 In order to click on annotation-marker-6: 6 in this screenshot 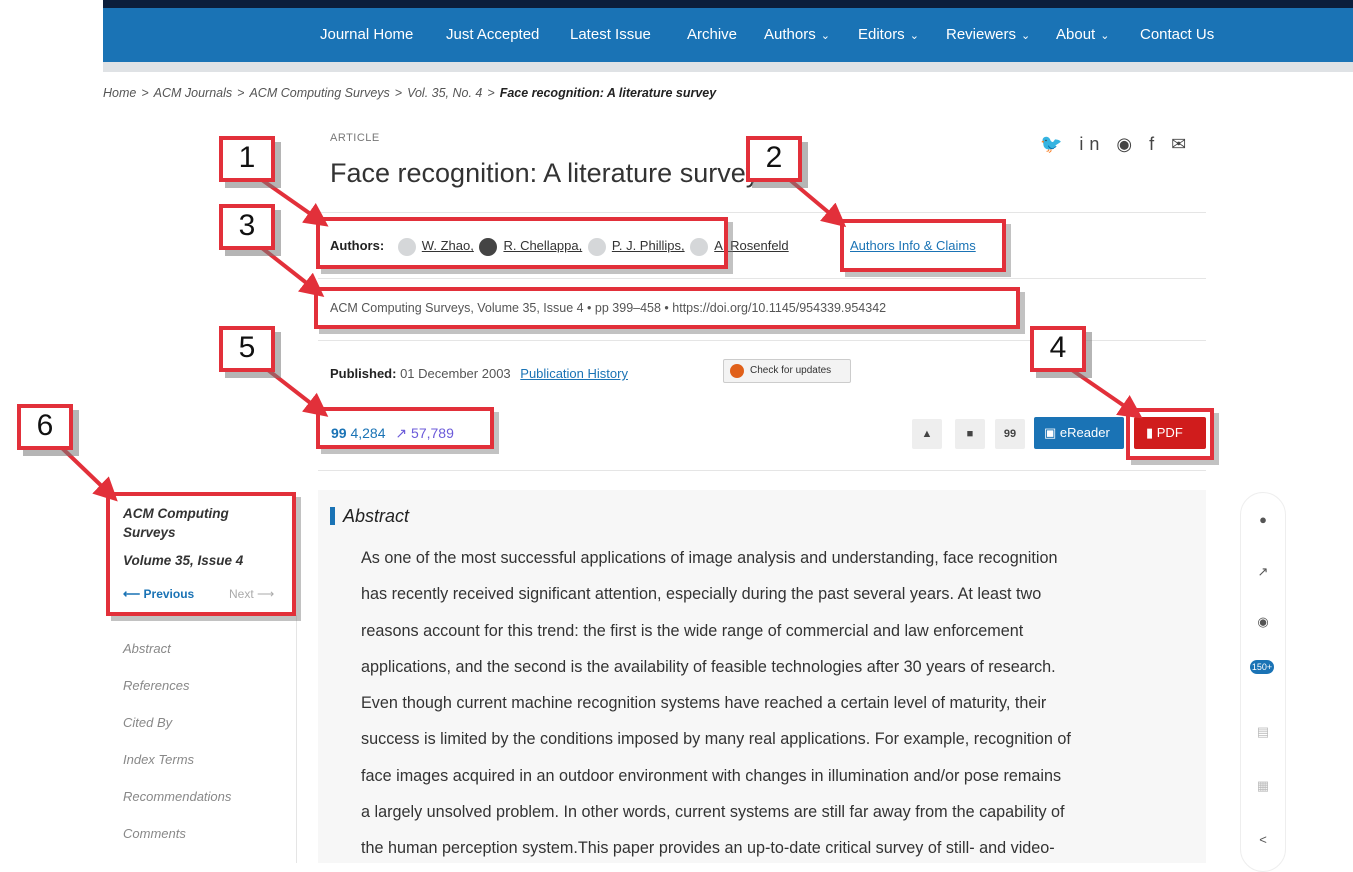, I will do `click(45, 427)`.